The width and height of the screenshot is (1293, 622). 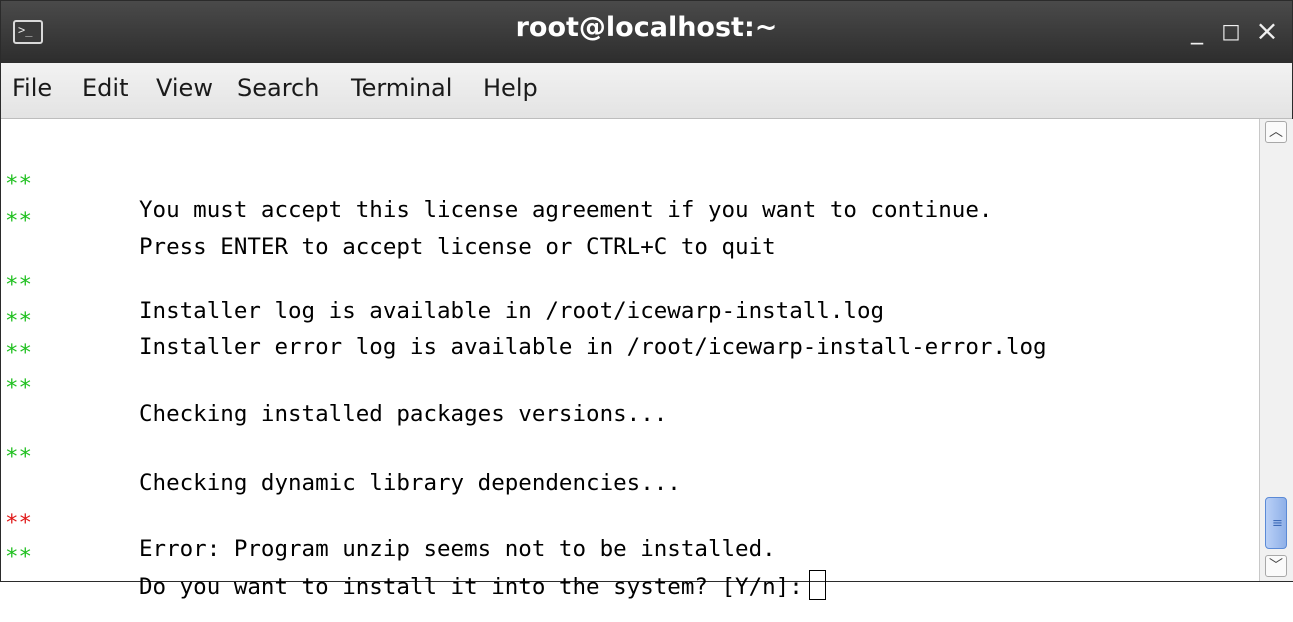 What do you see at coordinates (32, 88) in the screenshot?
I see `menu-file: File` at bounding box center [32, 88].